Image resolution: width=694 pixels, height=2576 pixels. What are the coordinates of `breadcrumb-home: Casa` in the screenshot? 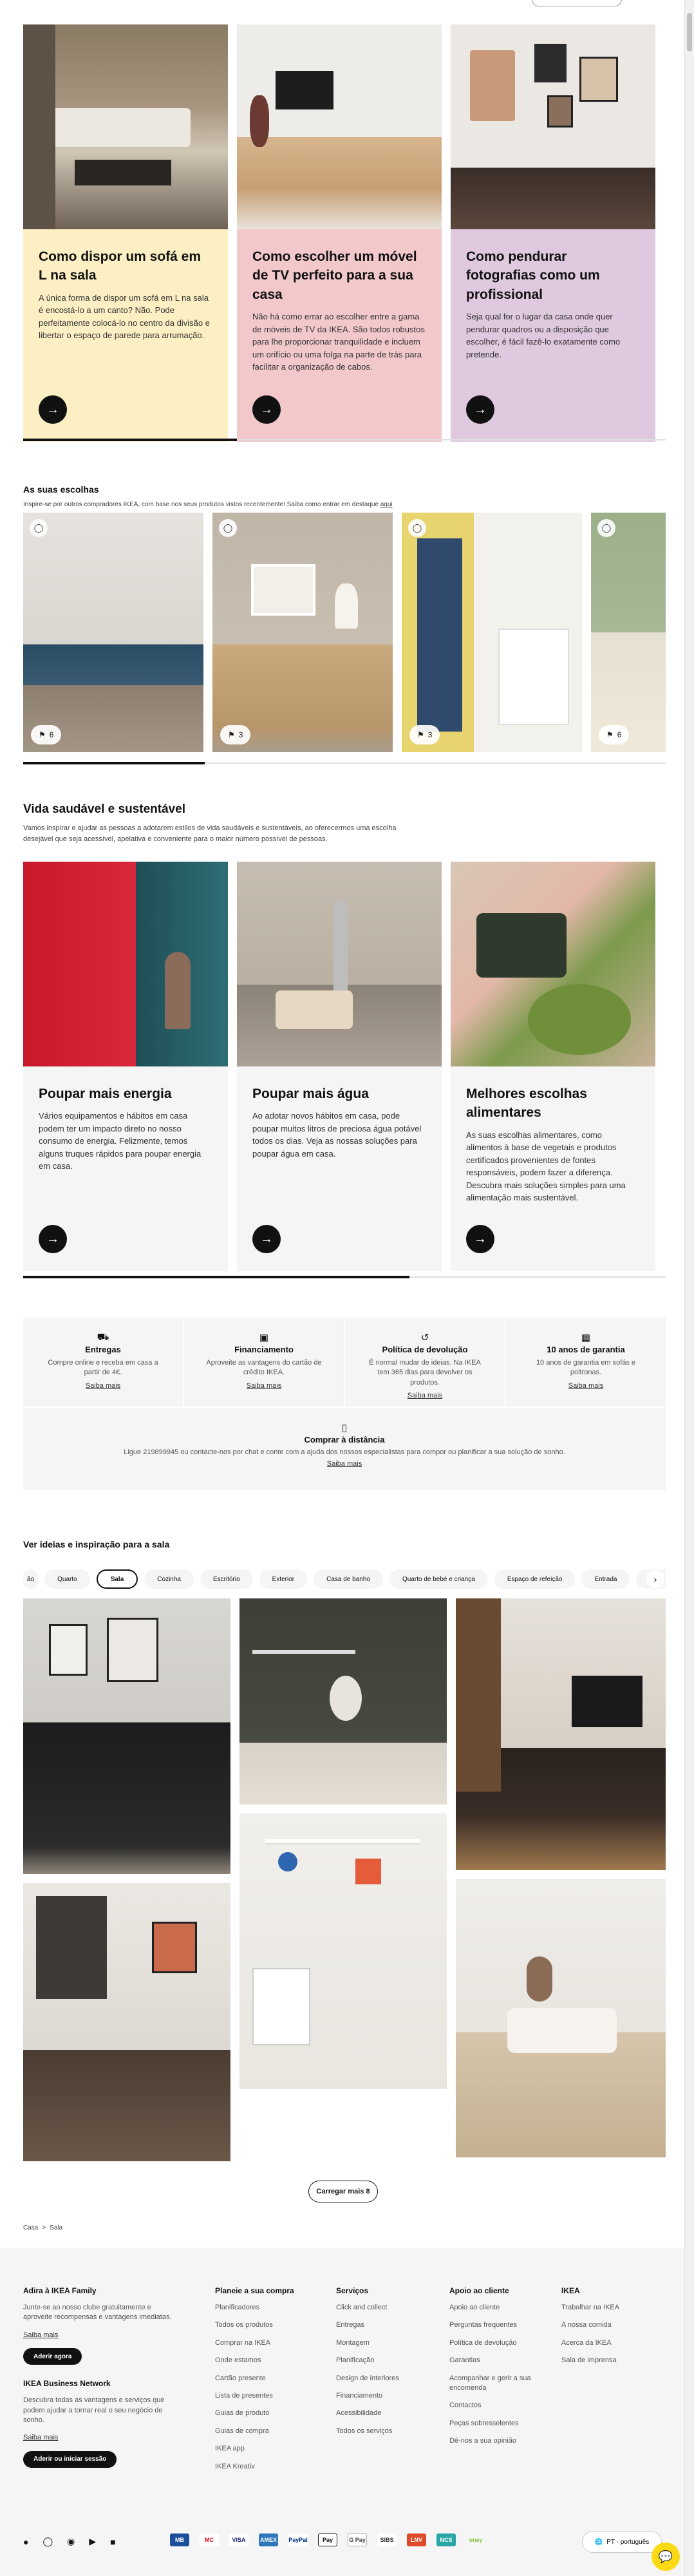 It's located at (30, 2227).